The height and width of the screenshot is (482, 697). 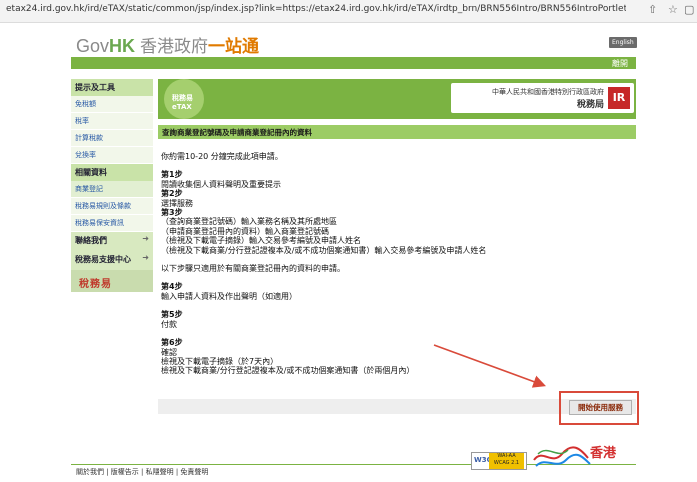 I want to click on exit-link: 離開, so click(x=620, y=63).